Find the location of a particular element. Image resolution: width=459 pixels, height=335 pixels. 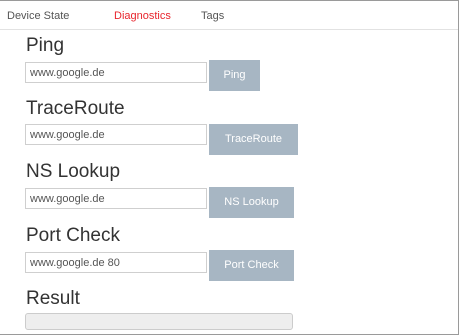

traceroute-title: TraceRoute is located at coordinates (75, 108).